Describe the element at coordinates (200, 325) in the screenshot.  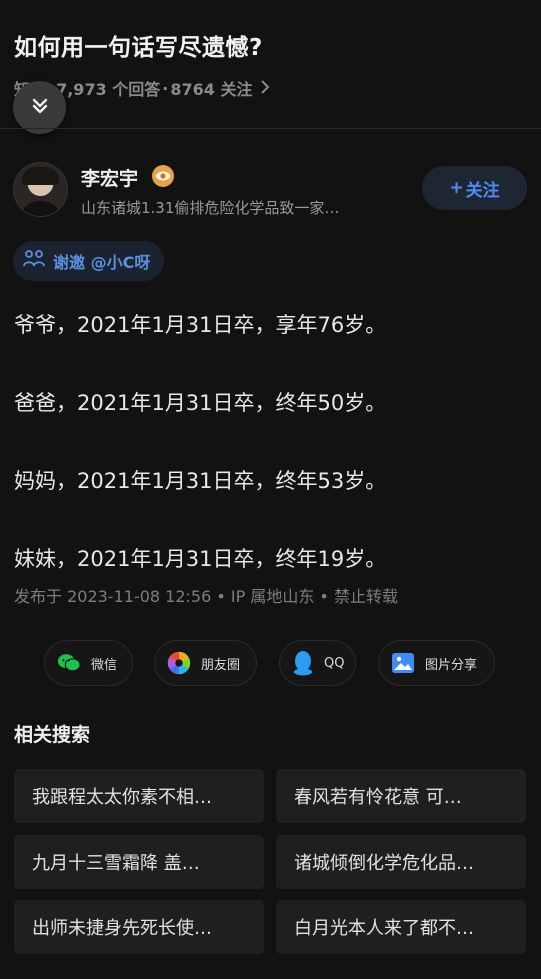
I see `answer-line: 爷爷，2021年1月31日卒，享年76岁。` at that location.